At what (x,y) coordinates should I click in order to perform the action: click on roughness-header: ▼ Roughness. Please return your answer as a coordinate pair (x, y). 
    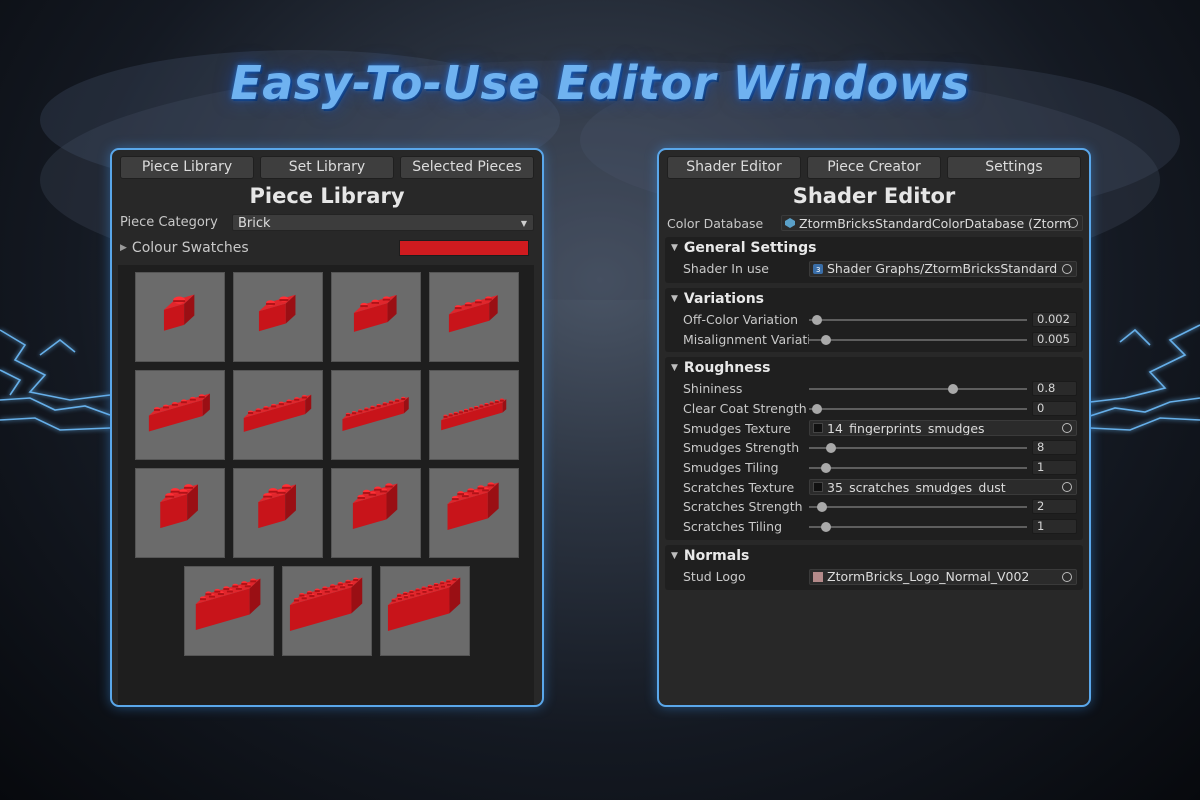
    Looking at the image, I should click on (874, 368).